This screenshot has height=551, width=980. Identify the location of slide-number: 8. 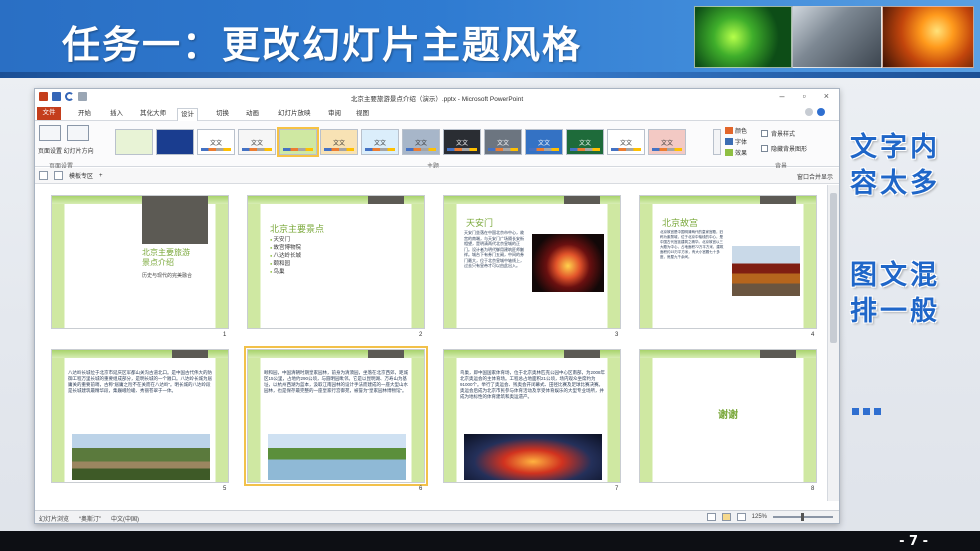
(813, 489).